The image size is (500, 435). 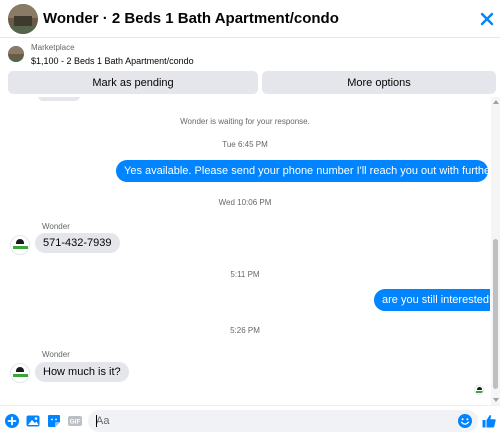 I want to click on listing-avatar, so click(x=23, y=19).